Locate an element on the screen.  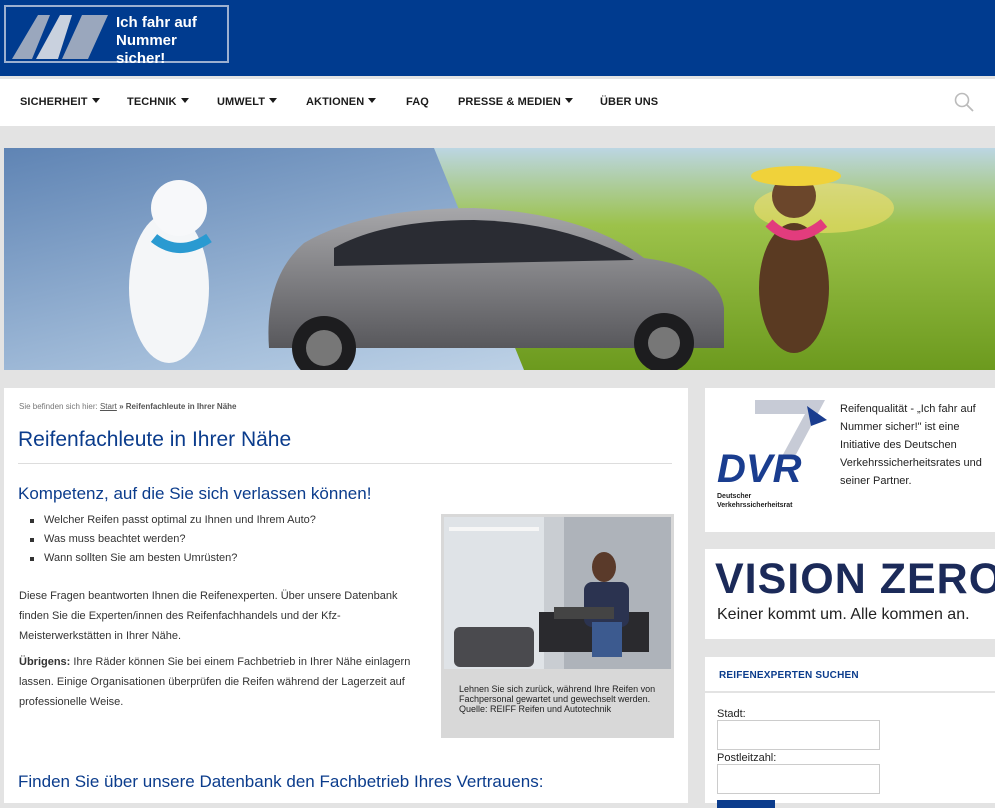
list-item: Was muss beachtet werden? is located at coordinates (173, 542).